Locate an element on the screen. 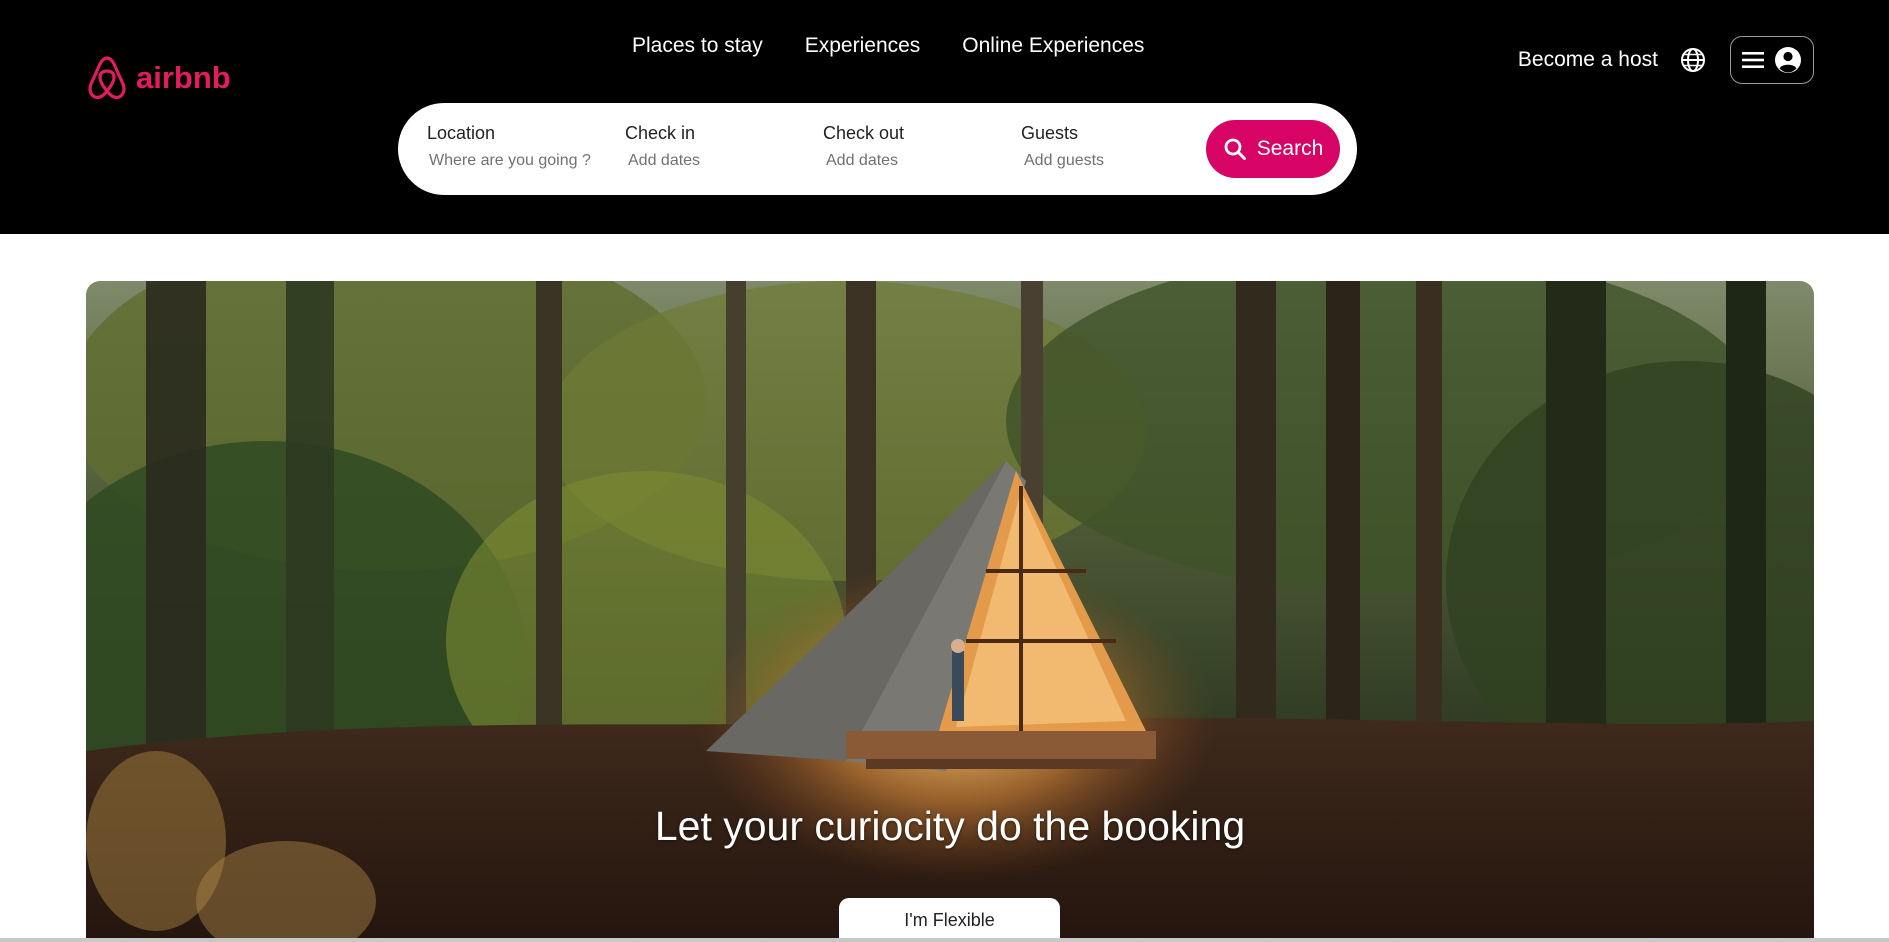 This screenshot has width=1889, height=942. im-flexible-button: I'm Flexible is located at coordinates (949, 920).